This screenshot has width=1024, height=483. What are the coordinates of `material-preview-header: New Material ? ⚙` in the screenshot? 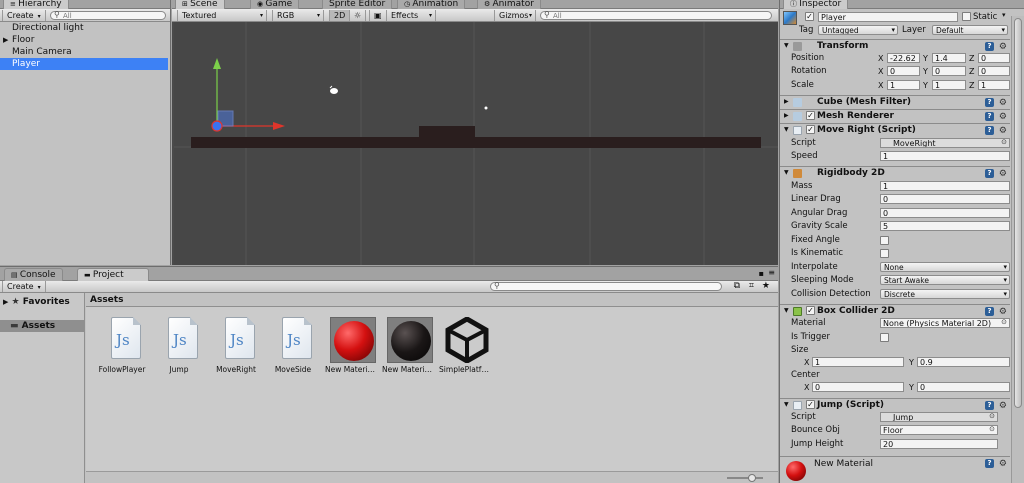 It's located at (895, 469).